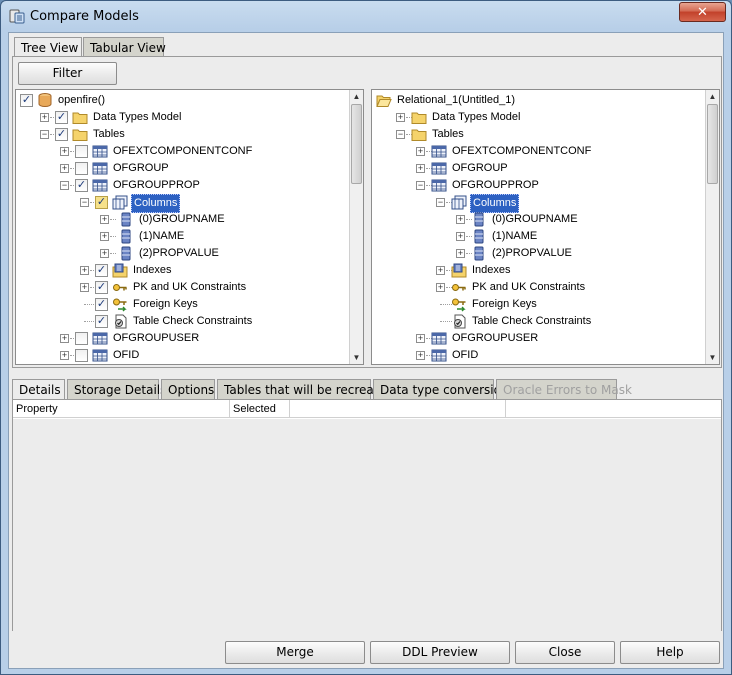 The width and height of the screenshot is (732, 675). What do you see at coordinates (190, 287) in the screenshot?
I see `tree-node-label: PK and UK Constraints` at bounding box center [190, 287].